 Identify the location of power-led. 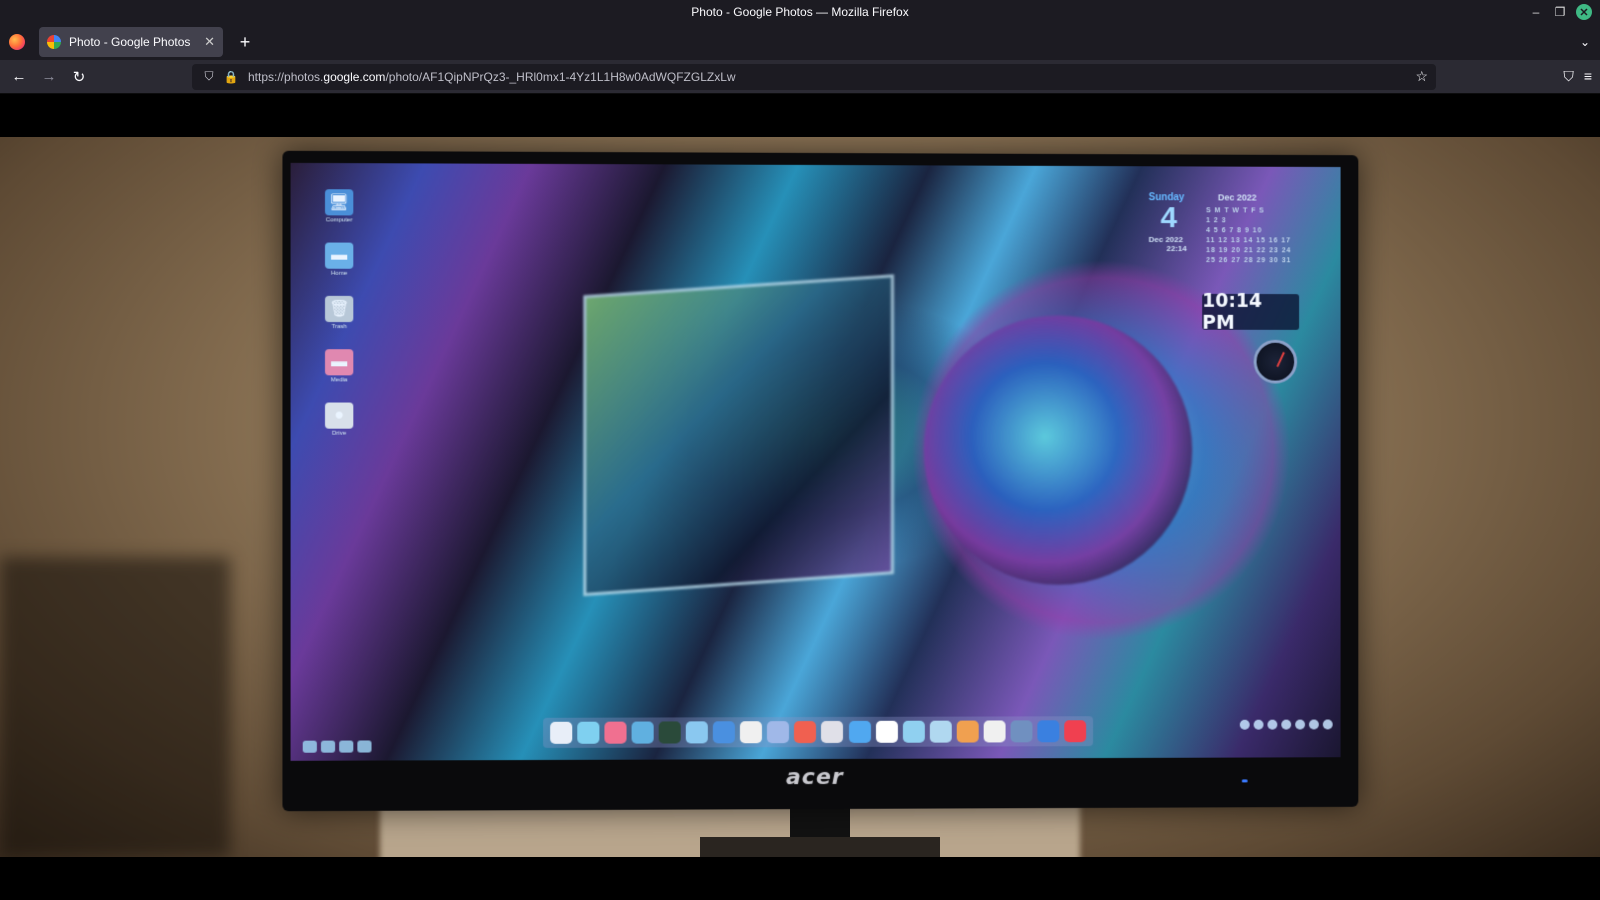
(1245, 780).